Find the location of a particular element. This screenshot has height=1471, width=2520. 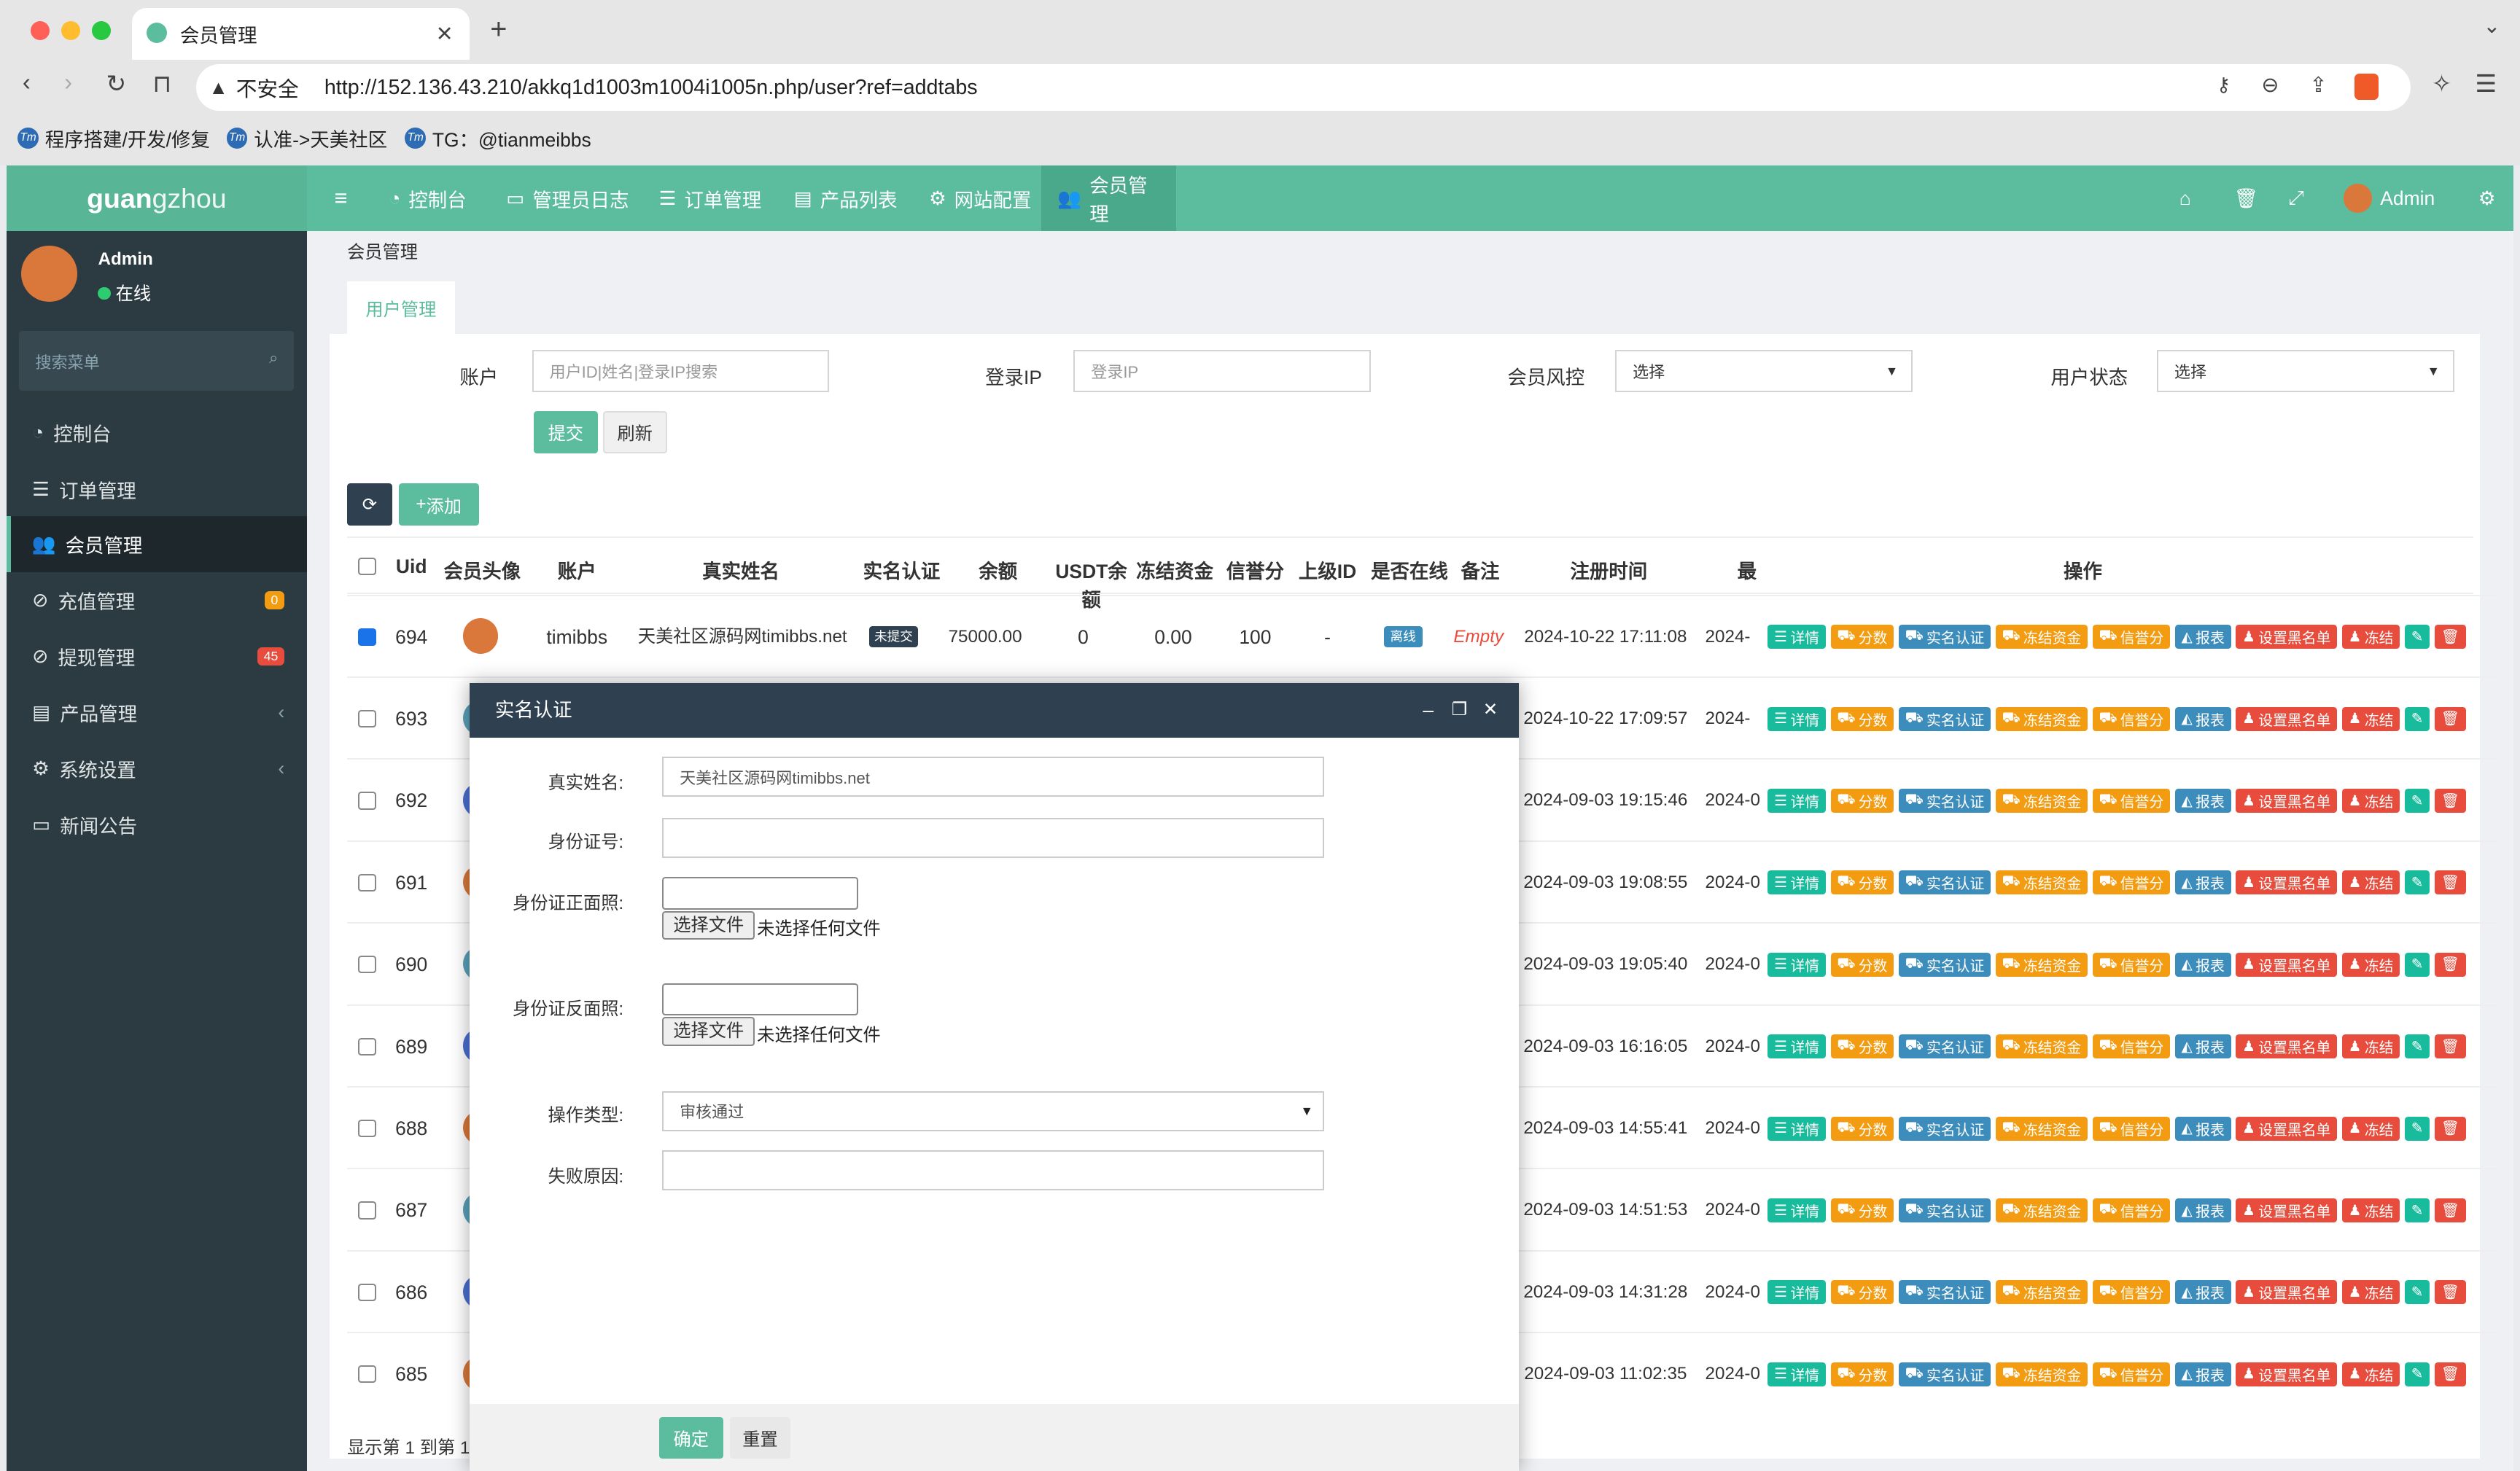

ai-icon: ✧ is located at coordinates (2442, 83).